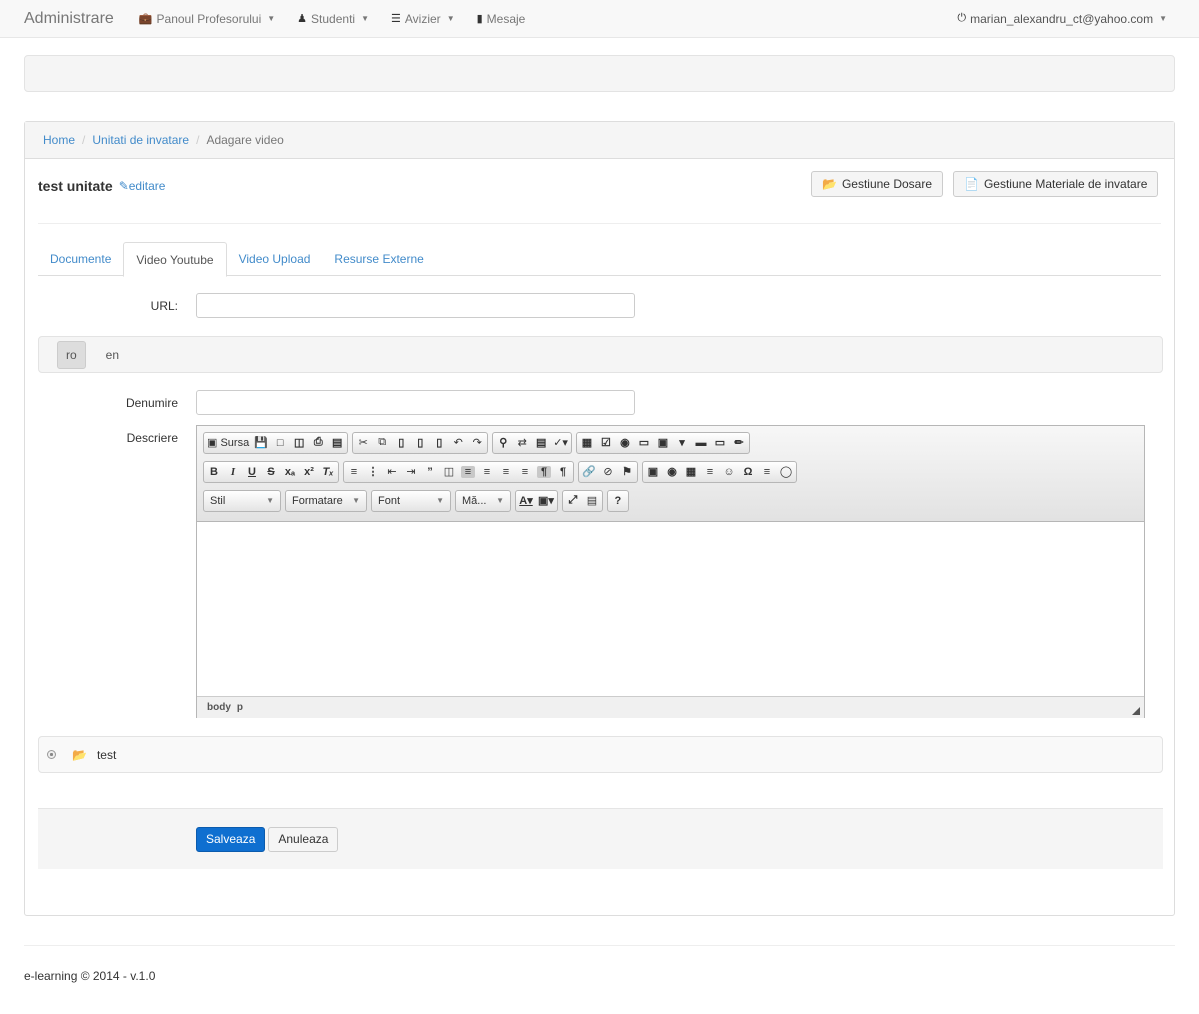  Describe the element at coordinates (483, 500) in the screenshot. I see `size-select: Mă... ▼` at that location.